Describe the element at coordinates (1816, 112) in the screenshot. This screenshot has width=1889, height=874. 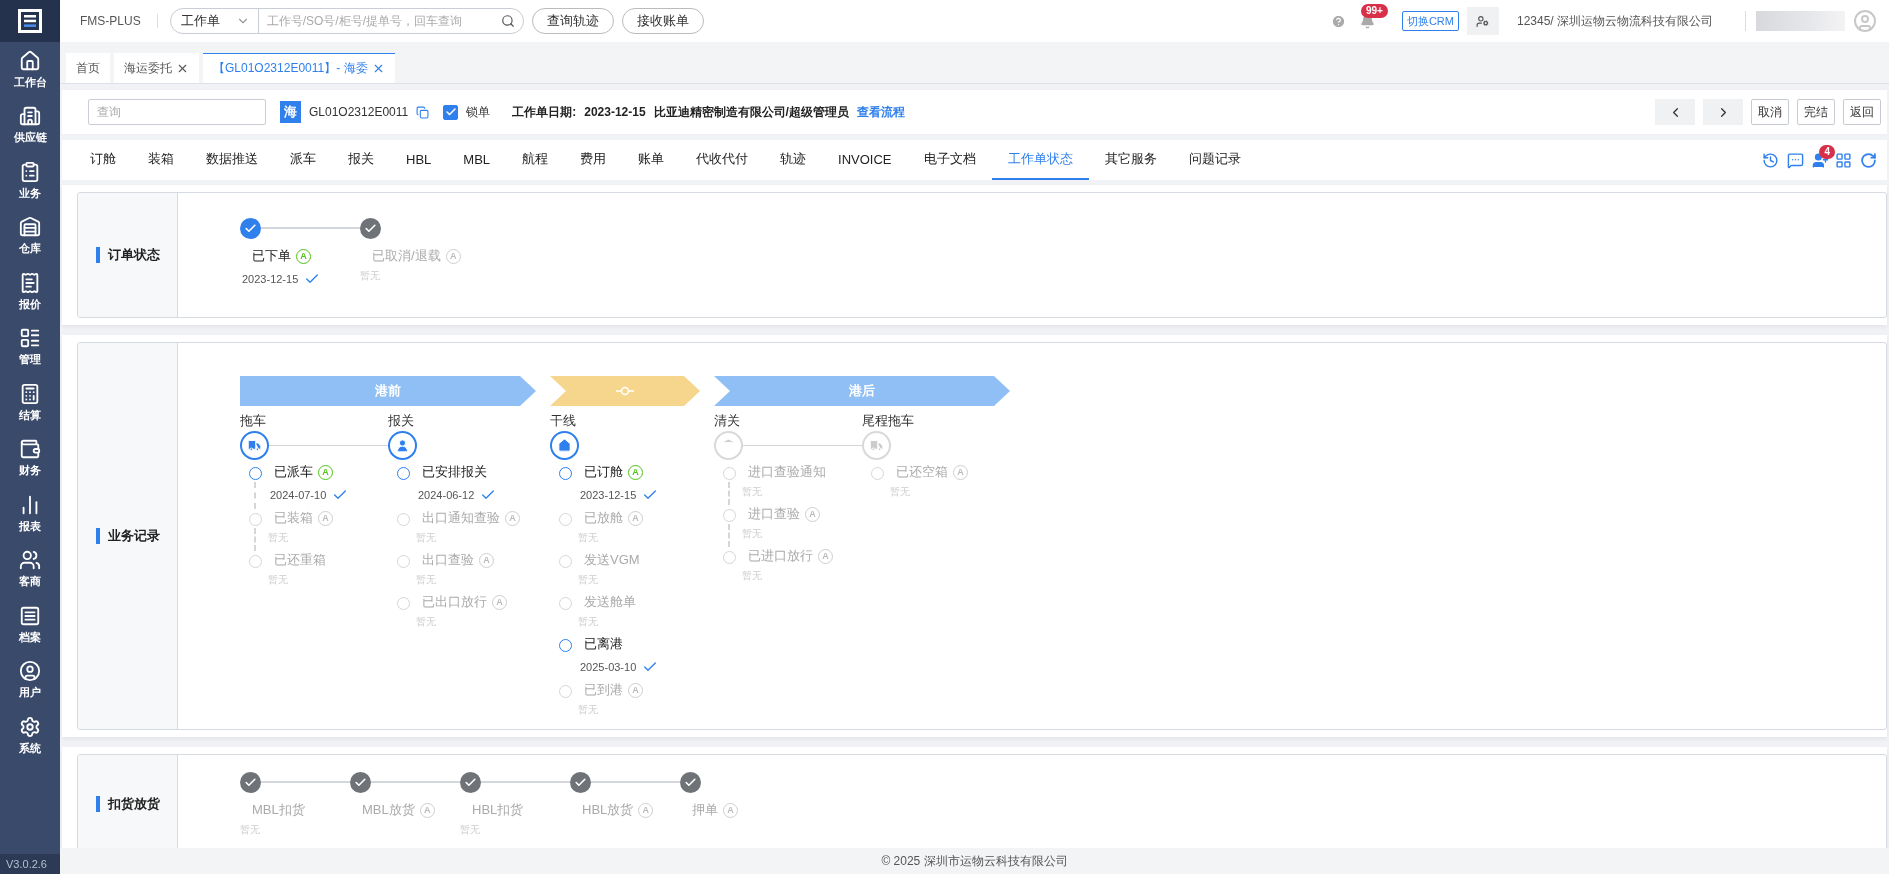
I see `action-button: 完结` at that location.